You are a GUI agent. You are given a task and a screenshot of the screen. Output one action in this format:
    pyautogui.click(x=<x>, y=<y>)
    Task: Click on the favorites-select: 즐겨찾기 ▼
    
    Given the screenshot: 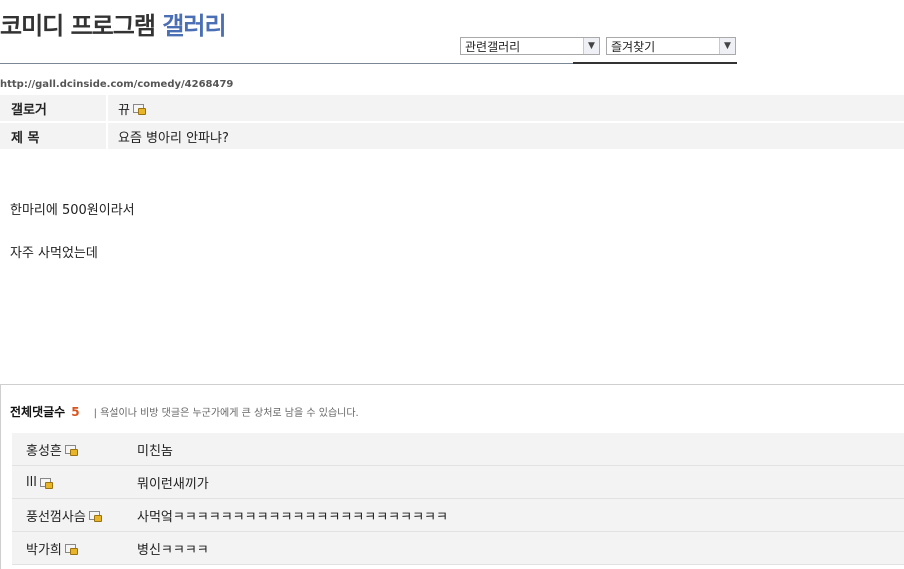 What is the action you would take?
    pyautogui.click(x=671, y=46)
    